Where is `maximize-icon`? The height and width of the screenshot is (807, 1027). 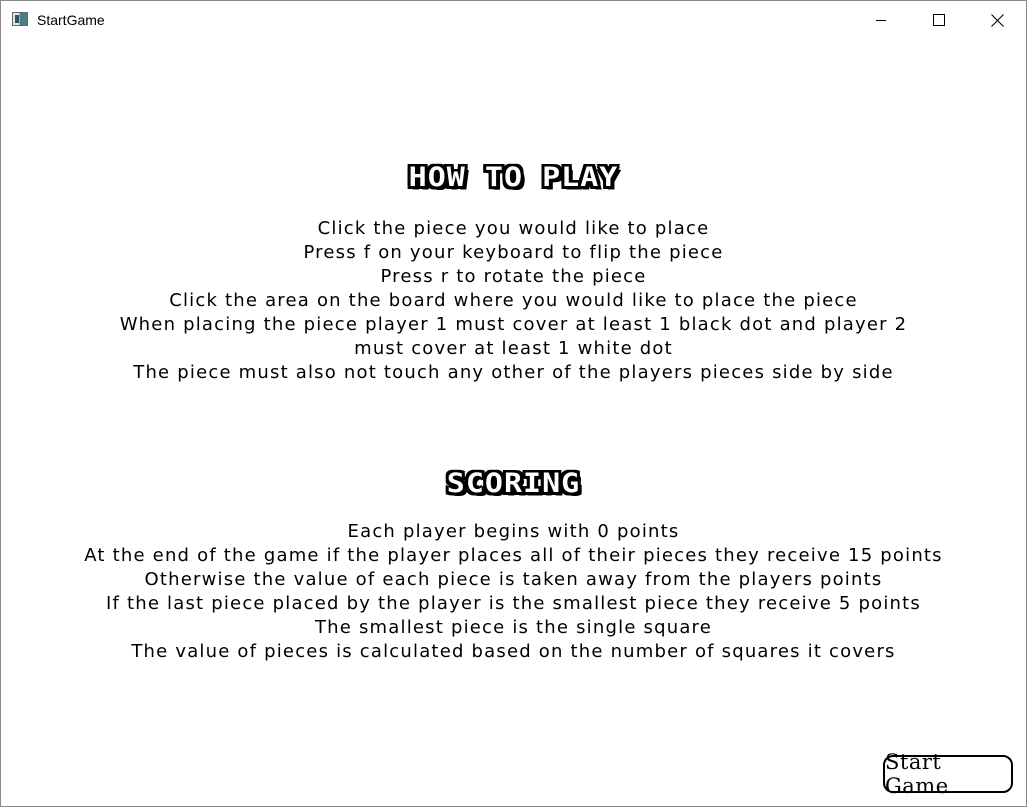 maximize-icon is located at coordinates (939, 20).